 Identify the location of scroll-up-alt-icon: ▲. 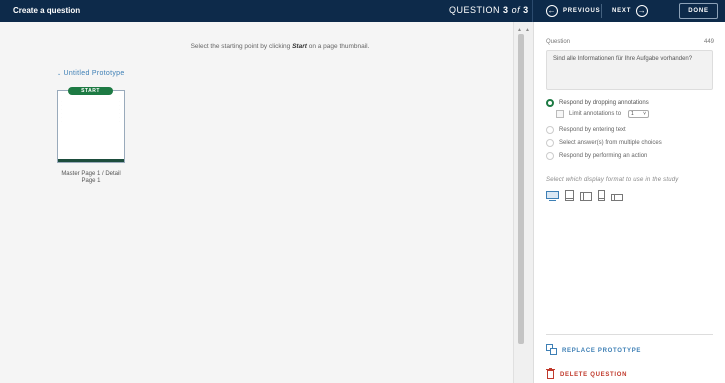
(527, 30).